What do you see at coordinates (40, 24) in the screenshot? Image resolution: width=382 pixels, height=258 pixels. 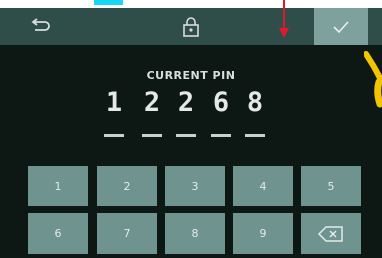 I see `back-arrow-icon` at bounding box center [40, 24].